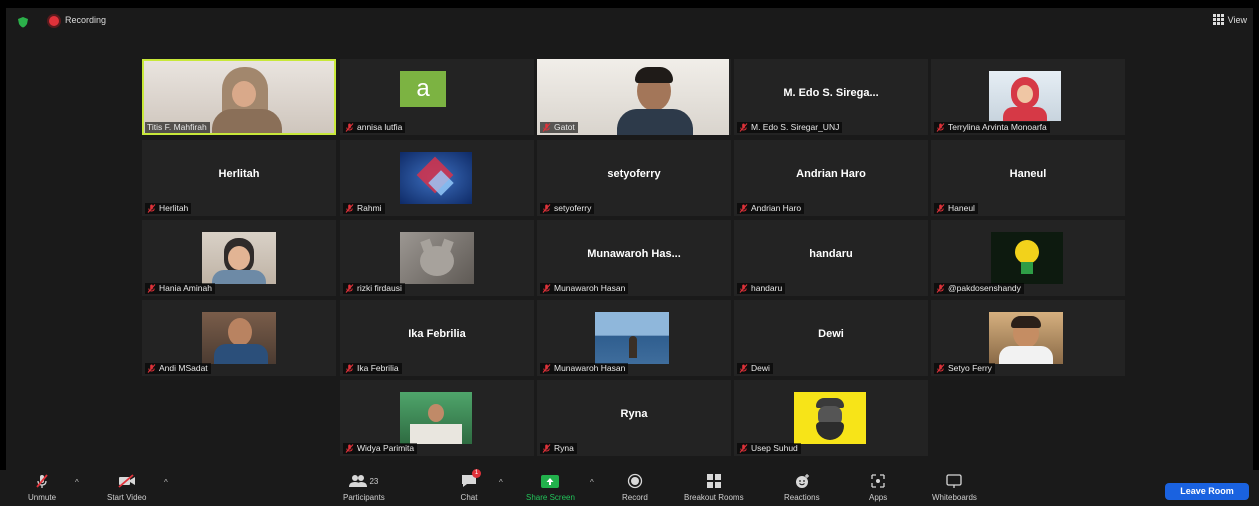 This screenshot has width=1259, height=506. What do you see at coordinates (470, 485) in the screenshot?
I see `chat-button: 1 Chat` at bounding box center [470, 485].